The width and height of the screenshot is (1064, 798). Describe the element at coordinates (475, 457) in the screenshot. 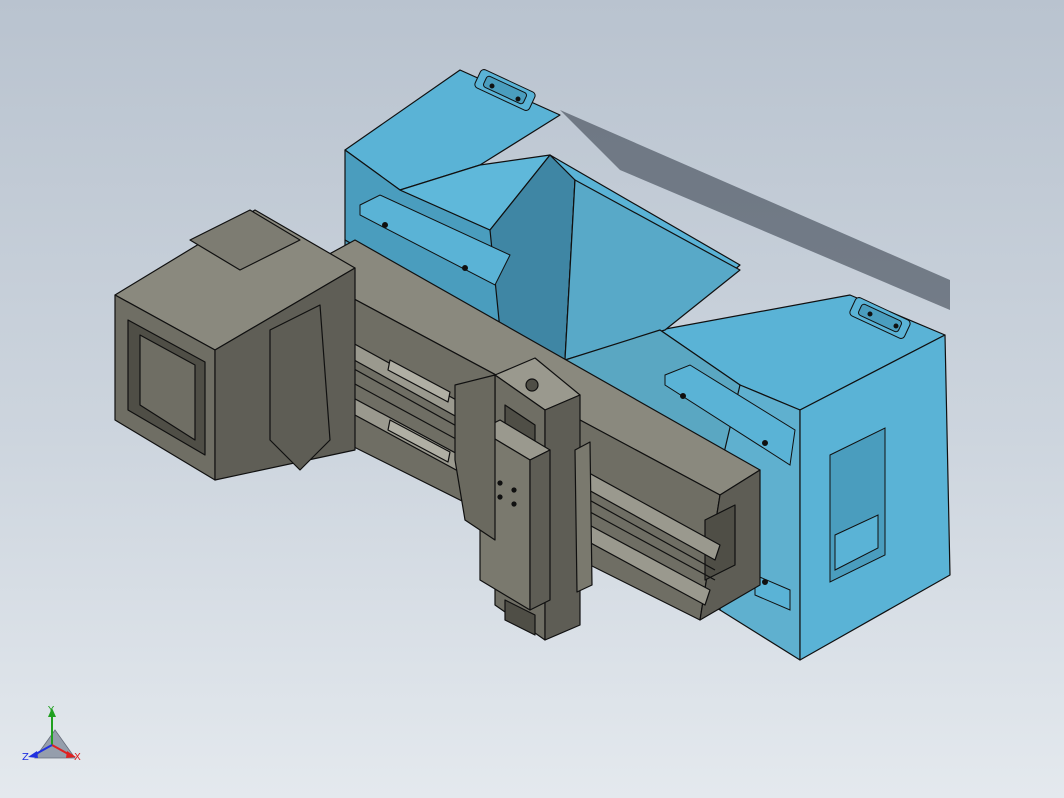

I see `carriage-saddle` at that location.